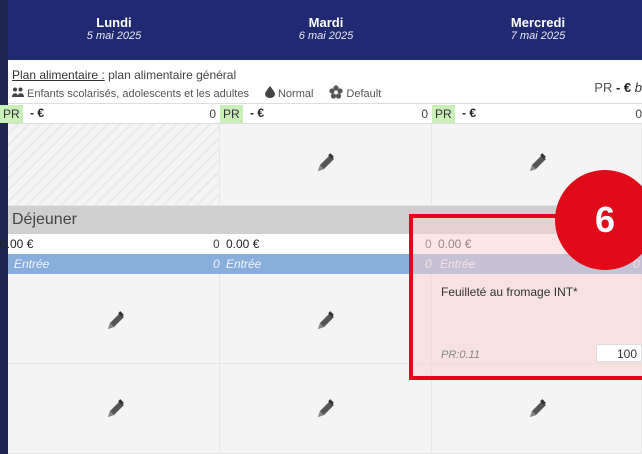 The image size is (642, 454). I want to click on quantity-input: 100, so click(619, 353).